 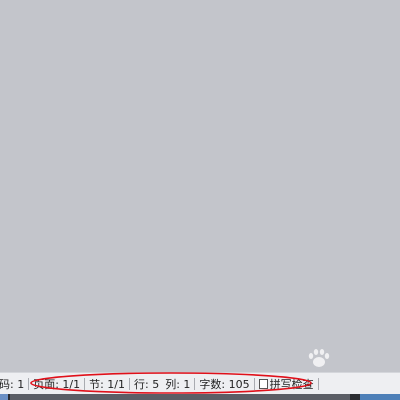 What do you see at coordinates (13, 383) in the screenshot?
I see `status-code: 码: 1` at bounding box center [13, 383].